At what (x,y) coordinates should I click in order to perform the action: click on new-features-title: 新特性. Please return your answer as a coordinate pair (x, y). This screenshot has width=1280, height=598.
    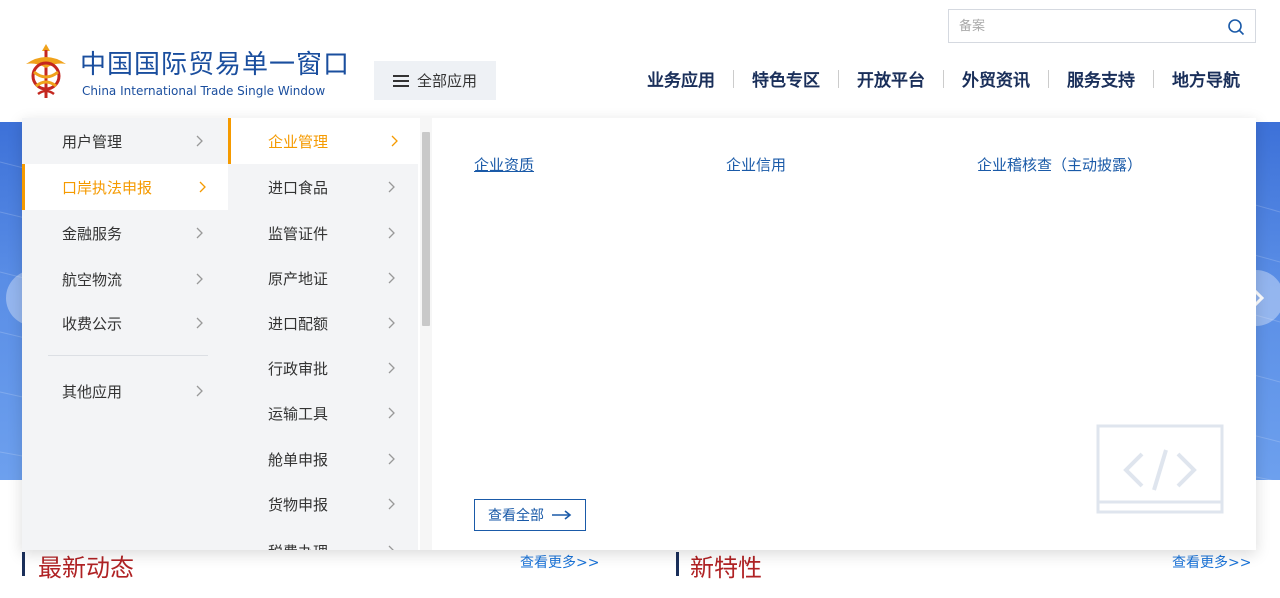
    Looking at the image, I should click on (726, 568).